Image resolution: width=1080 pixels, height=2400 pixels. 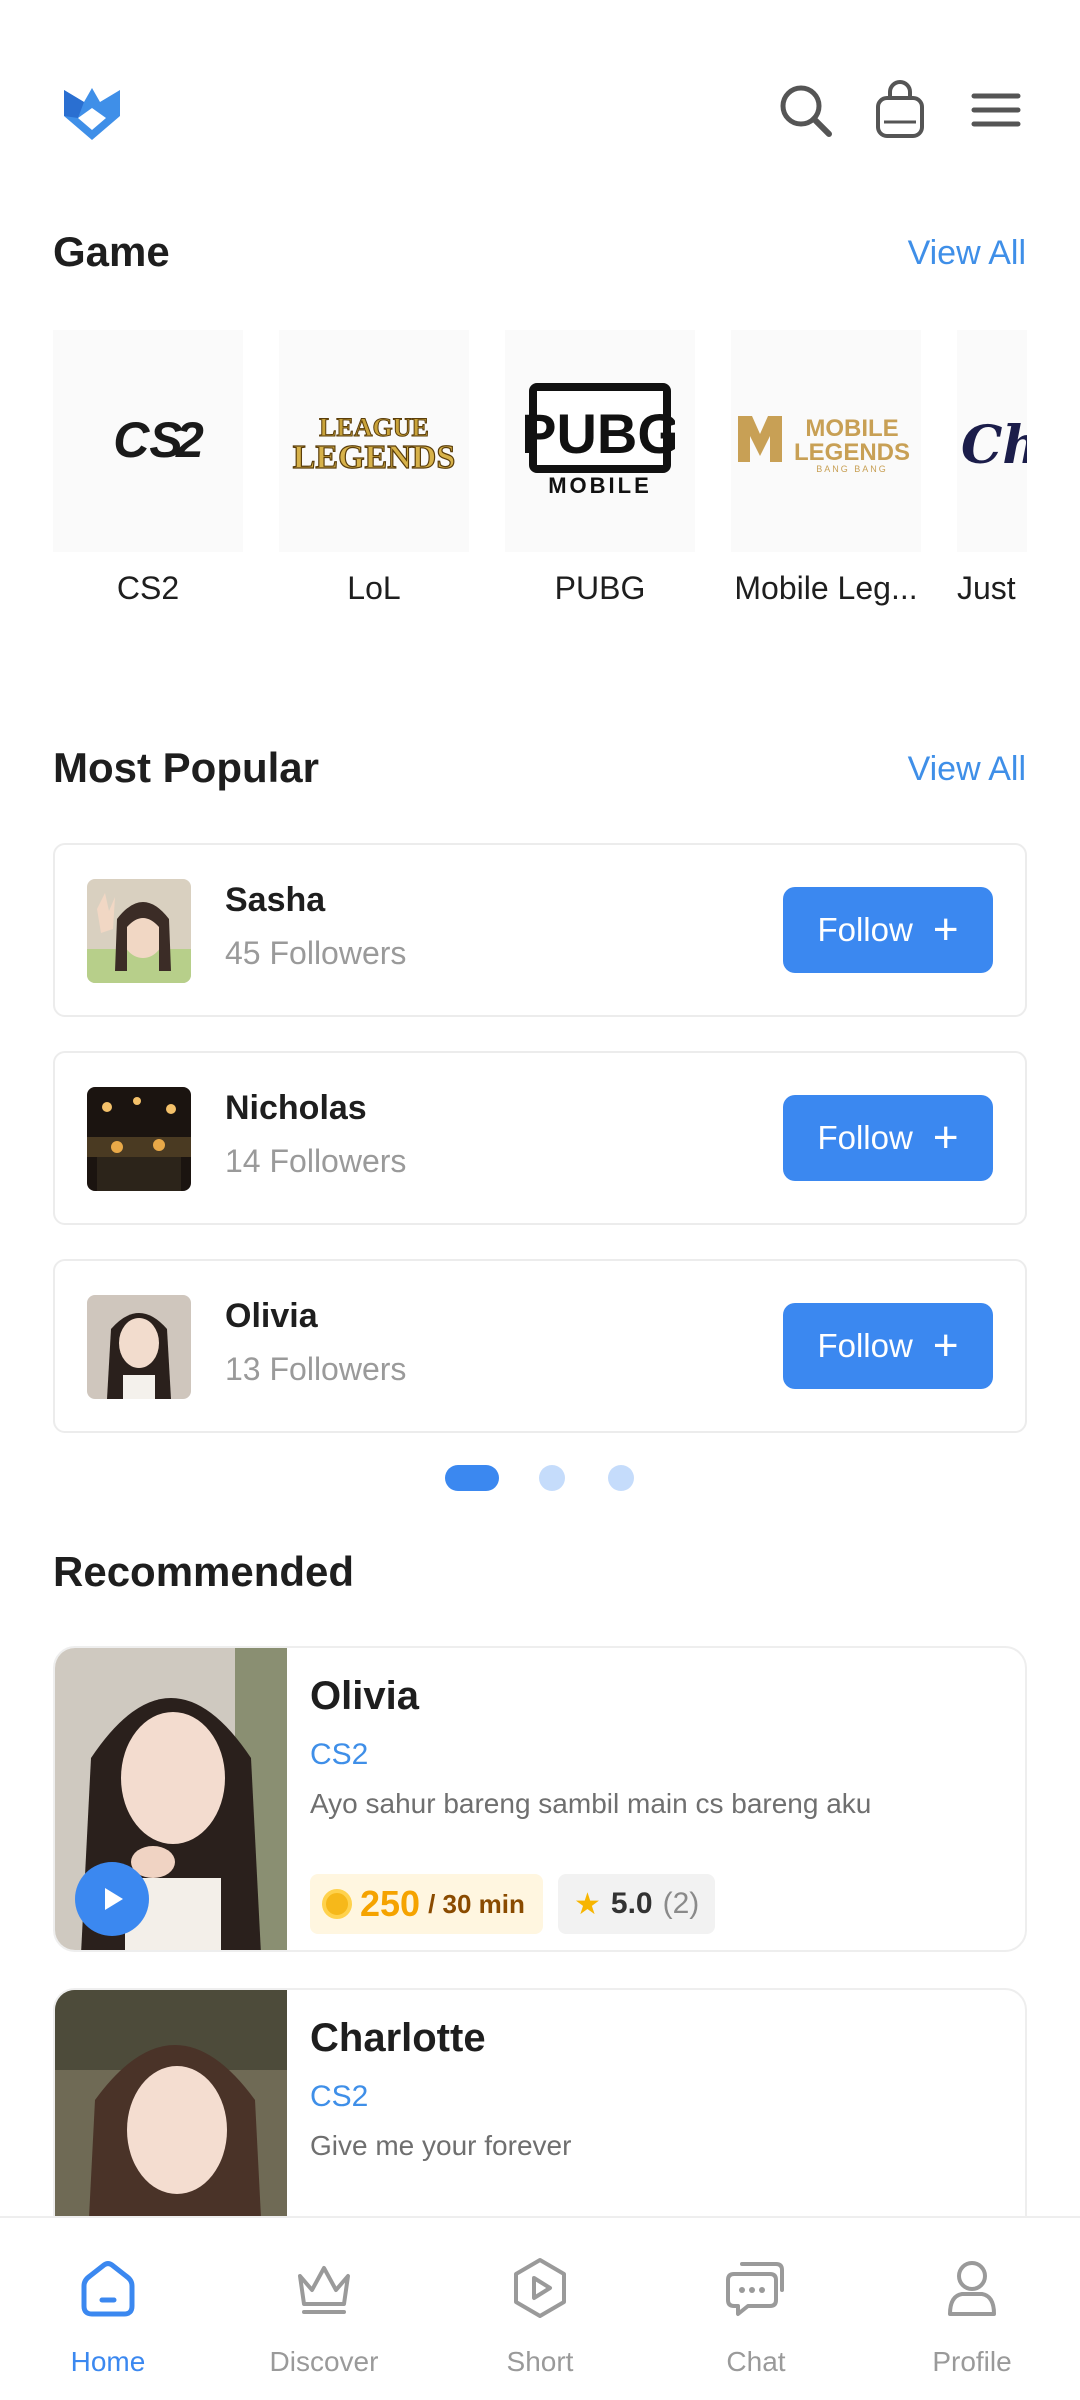 What do you see at coordinates (540, 930) in the screenshot?
I see `popular-user-card: Sasha 45 Followers Follow +` at bounding box center [540, 930].